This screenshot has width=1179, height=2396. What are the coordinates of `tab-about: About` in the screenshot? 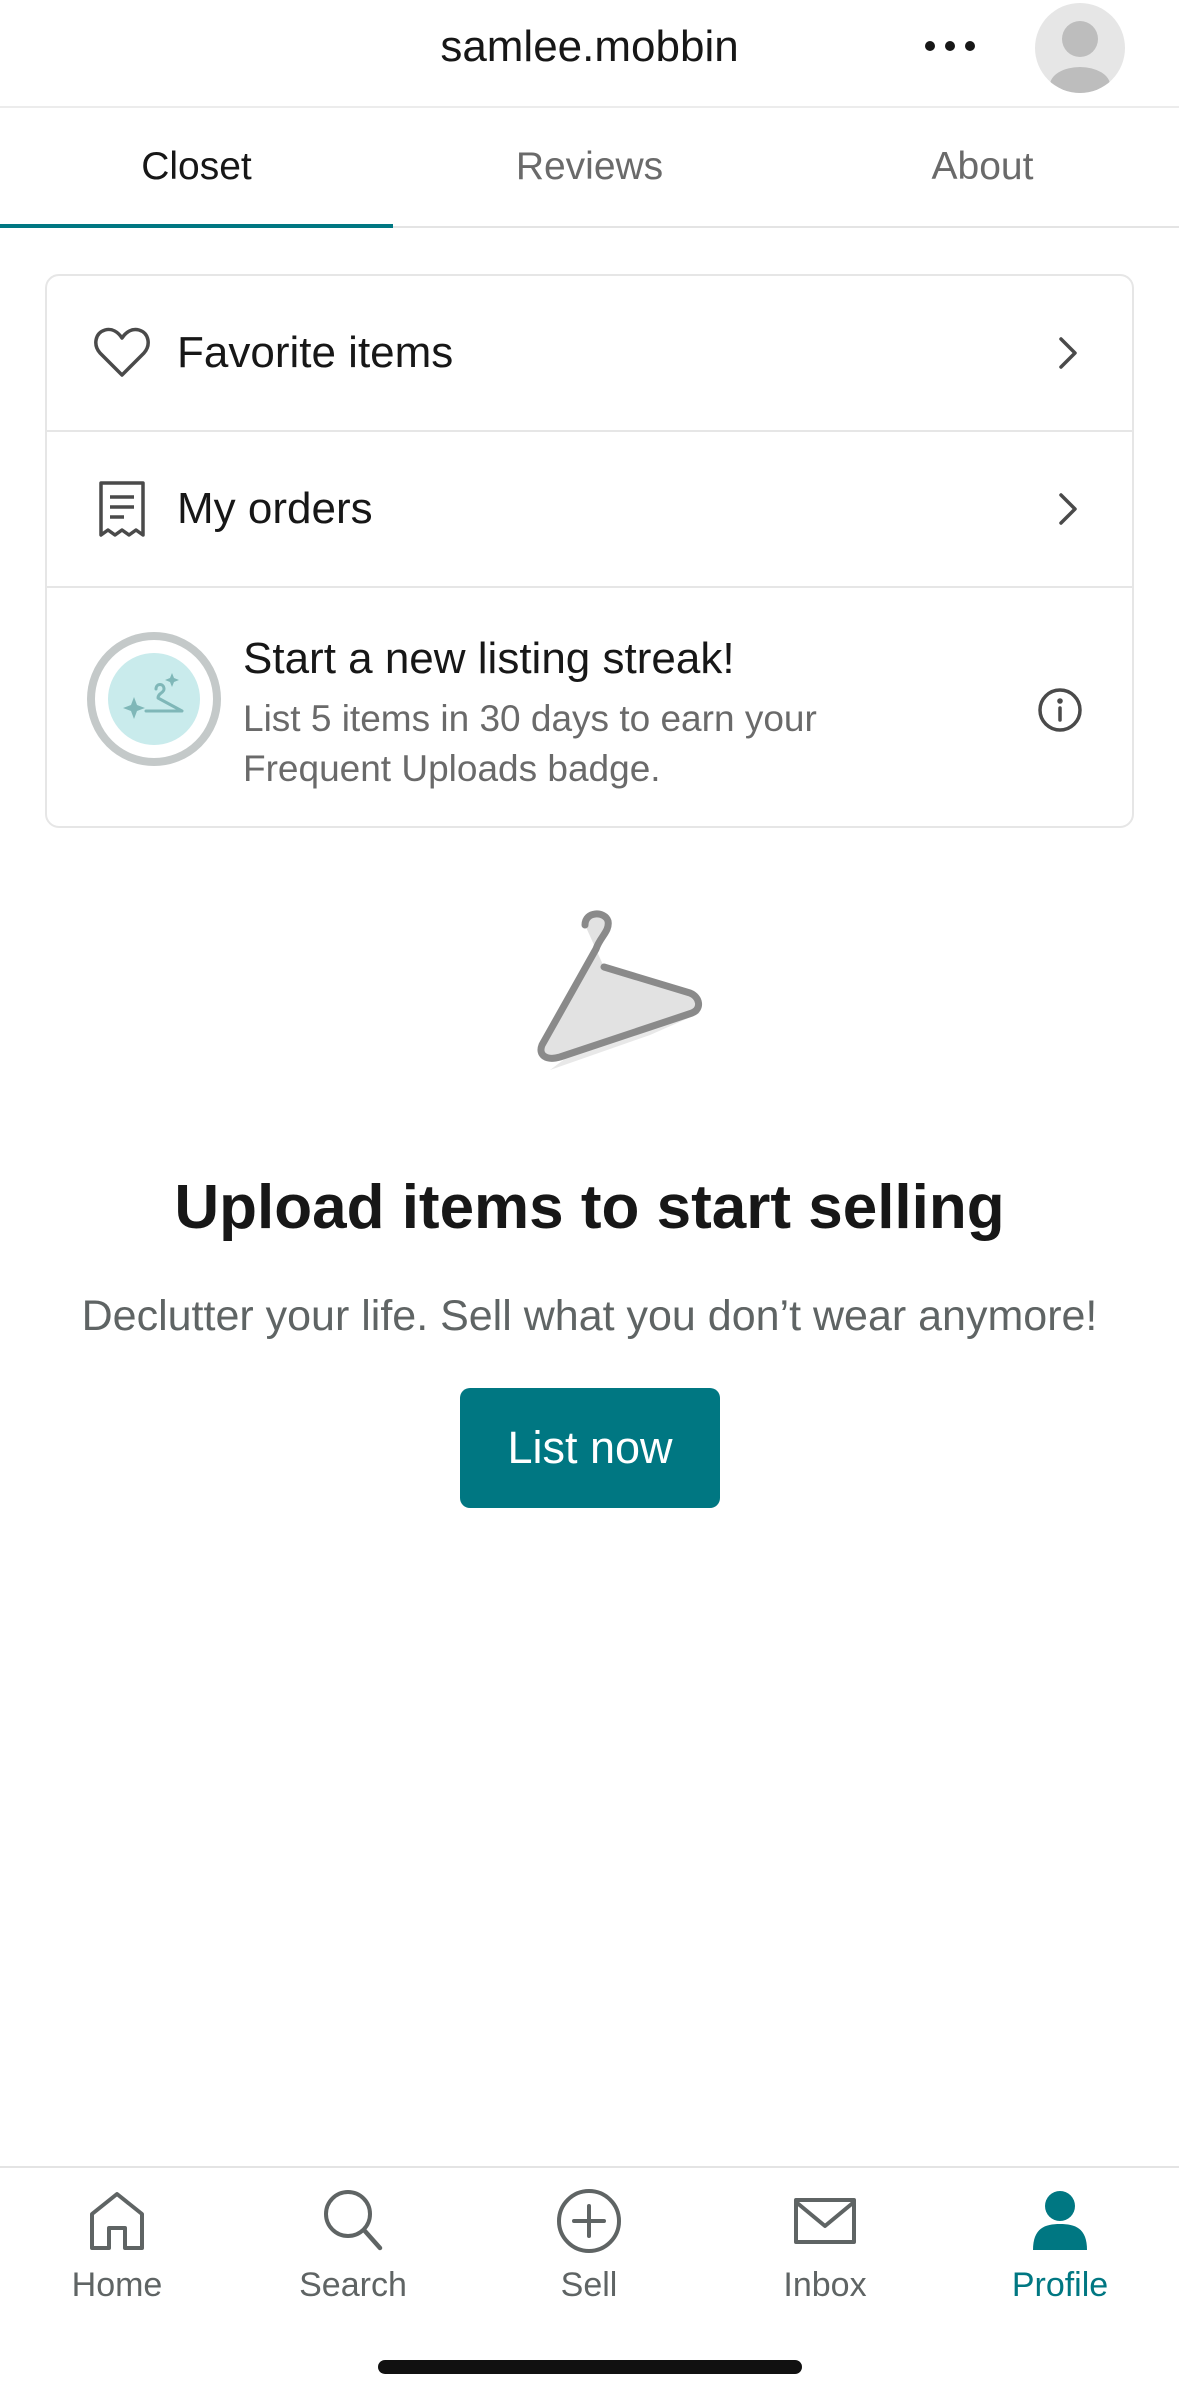 It's located at (982, 167).